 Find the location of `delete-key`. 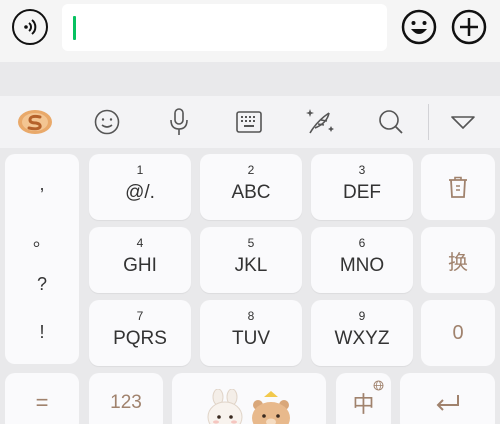

delete-key is located at coordinates (458, 187).